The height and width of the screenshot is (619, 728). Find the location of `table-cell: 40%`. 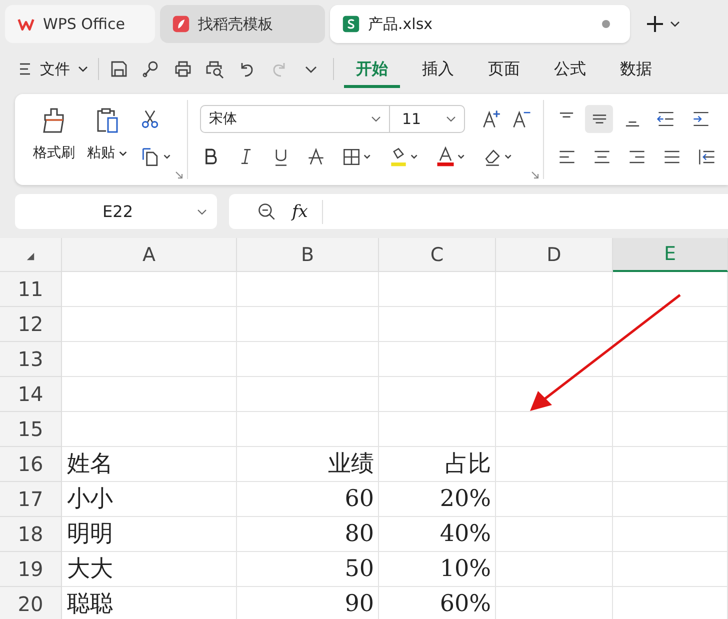

table-cell: 40% is located at coordinates (437, 534).